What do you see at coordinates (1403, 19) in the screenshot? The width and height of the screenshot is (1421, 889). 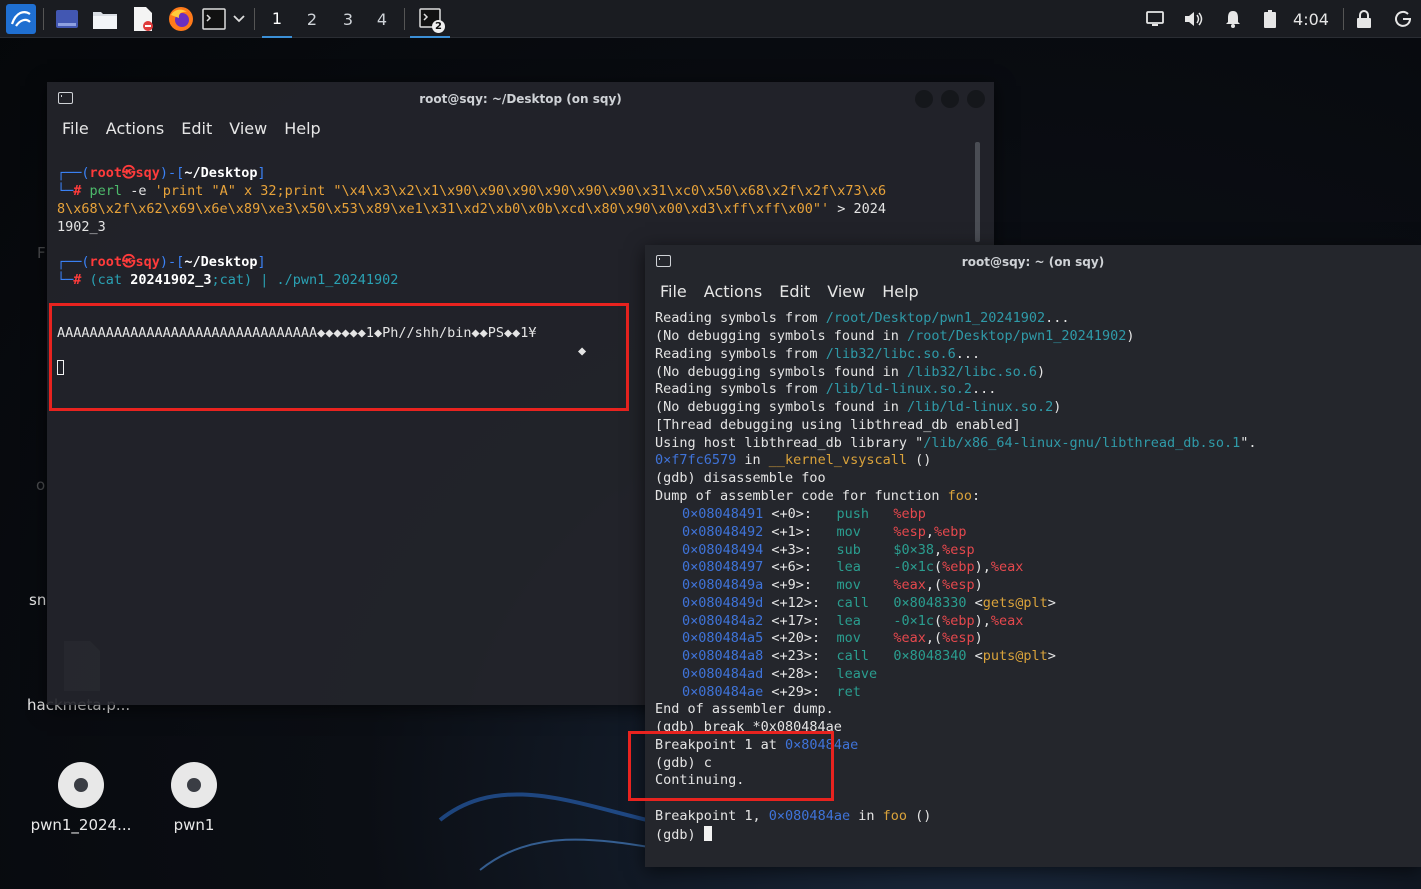 I see `logout-icon` at bounding box center [1403, 19].